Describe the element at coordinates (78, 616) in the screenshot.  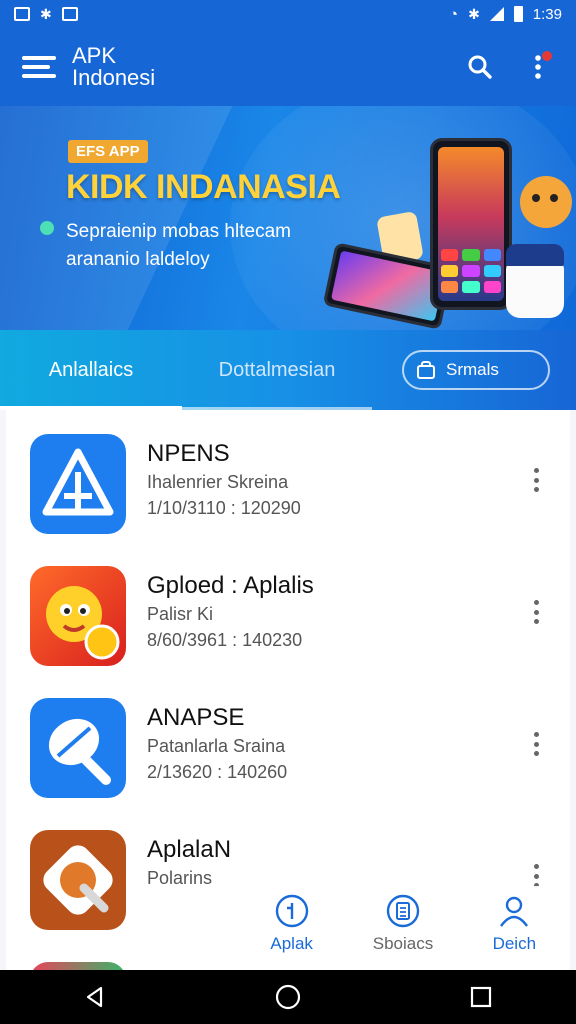
I see `mascot-icon` at that location.